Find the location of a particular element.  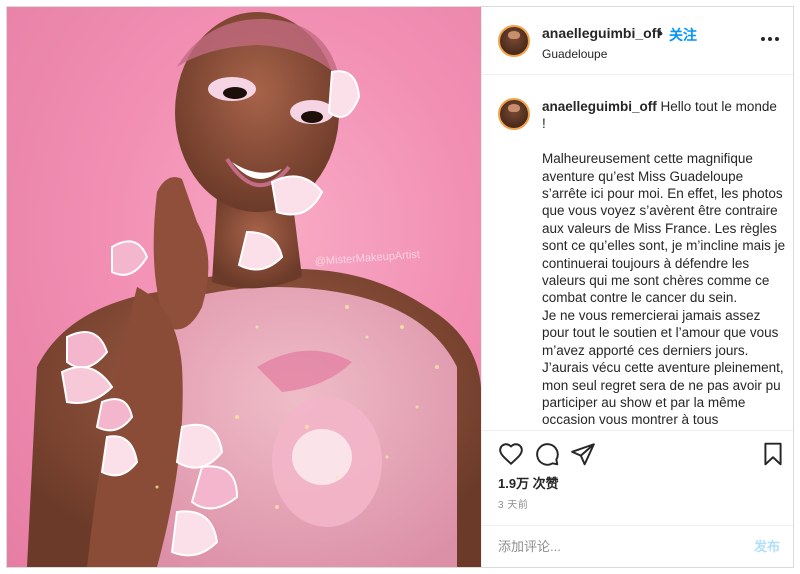

action-bar: 1.9万 次赞 3 天前 is located at coordinates (637, 477).